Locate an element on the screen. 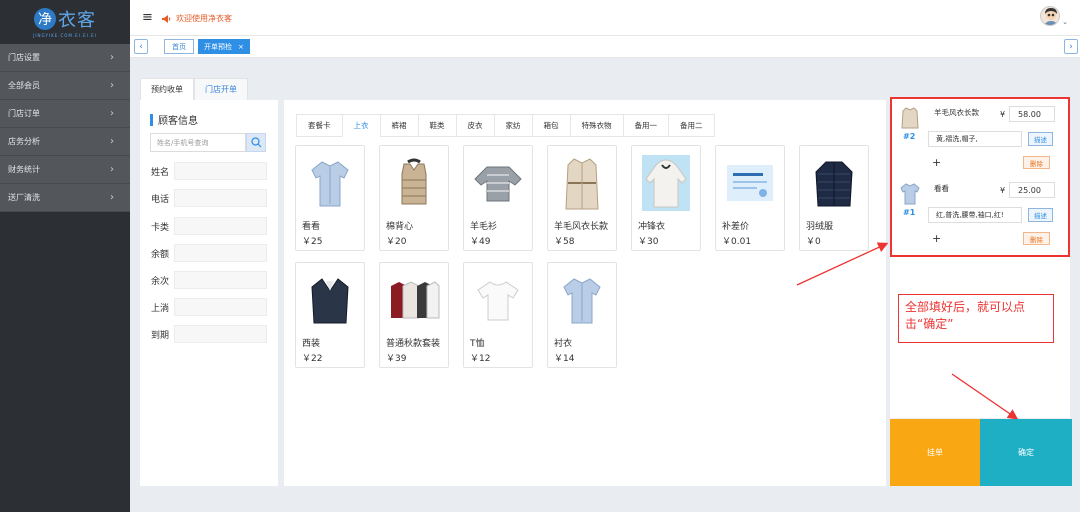 The image size is (1080, 512). tab-category: 上衣 is located at coordinates (360, 125).